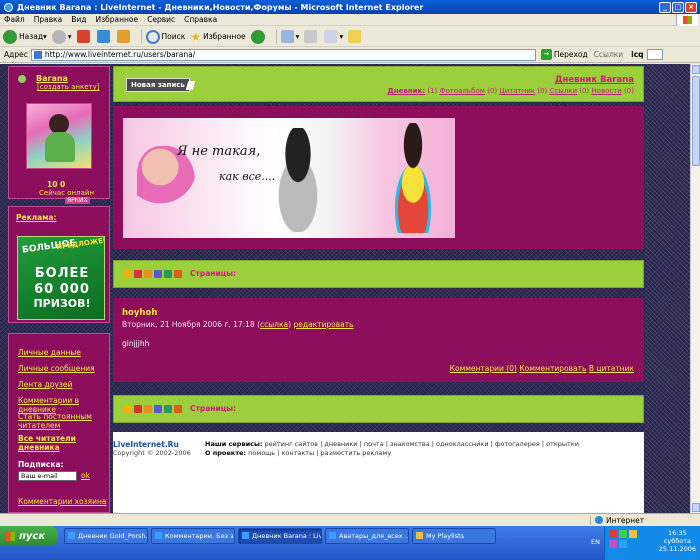  What do you see at coordinates (695, 288) in the screenshot?
I see `vertical-scrollbar` at bounding box center [695, 288].